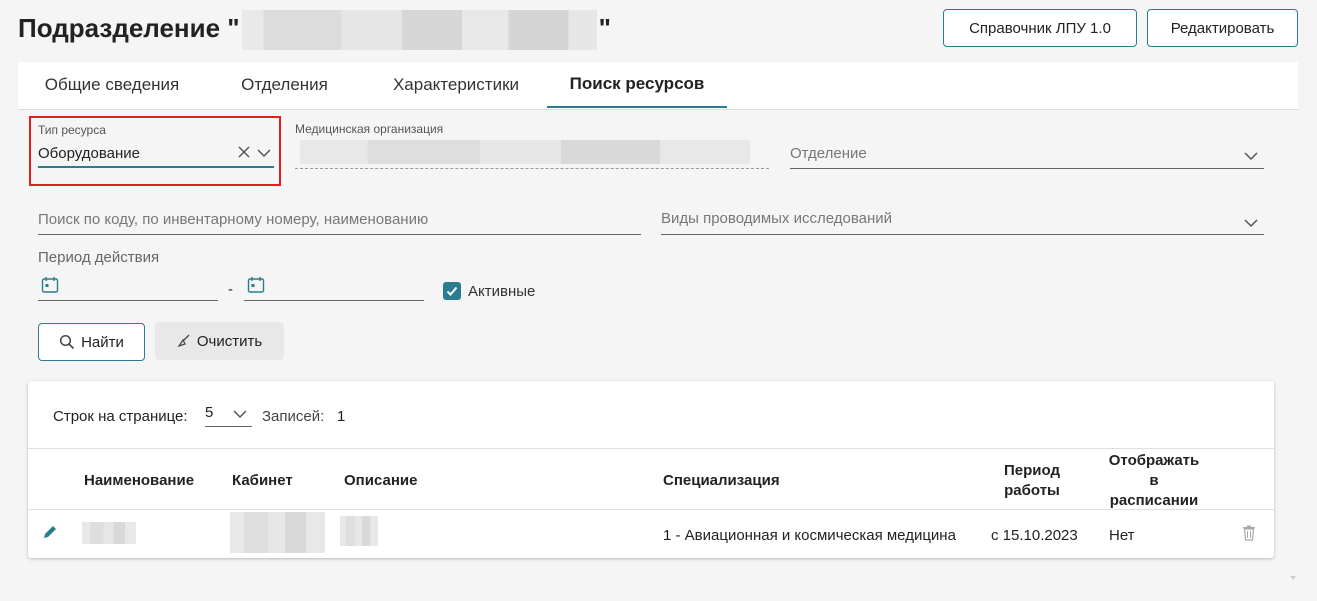  I want to click on period-start-input, so click(128, 300).